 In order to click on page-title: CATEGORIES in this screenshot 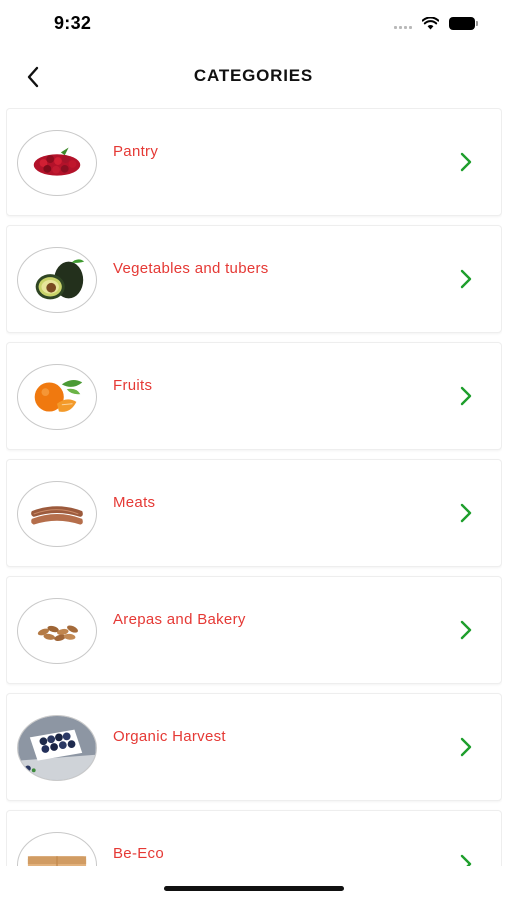, I will do `click(253, 75)`.